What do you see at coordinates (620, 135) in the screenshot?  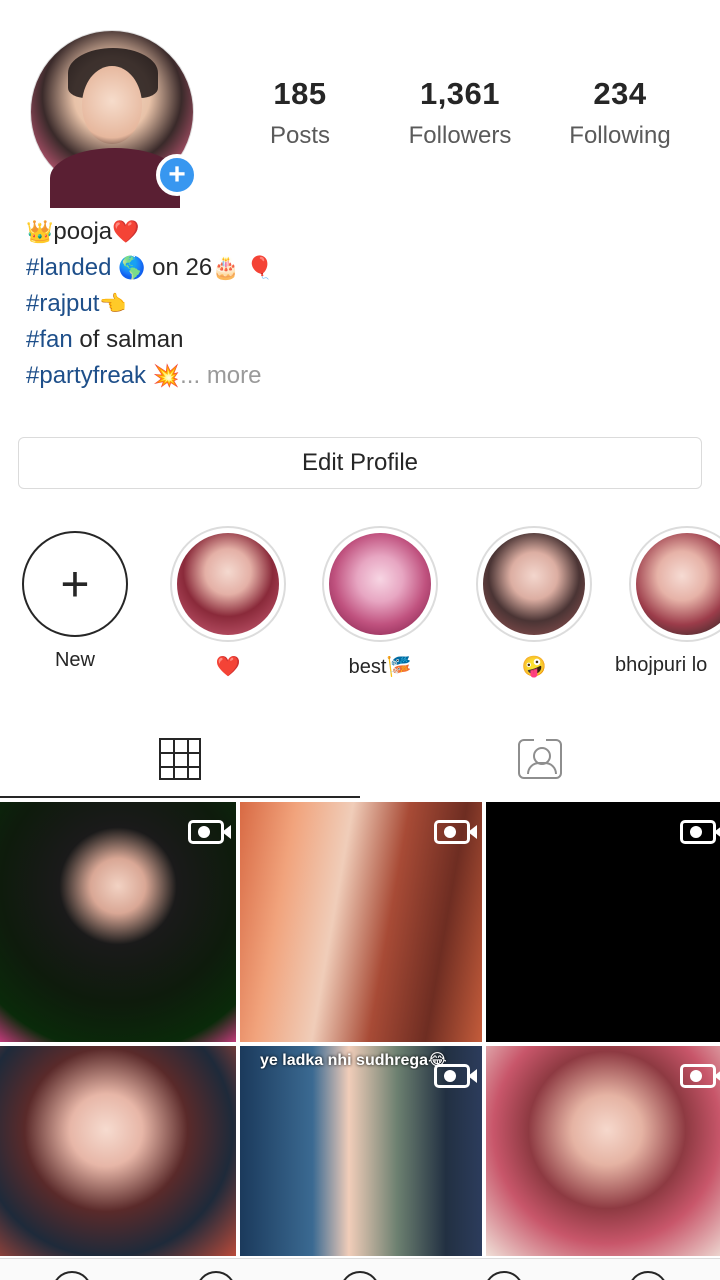 I see `following-count-label: Following` at bounding box center [620, 135].